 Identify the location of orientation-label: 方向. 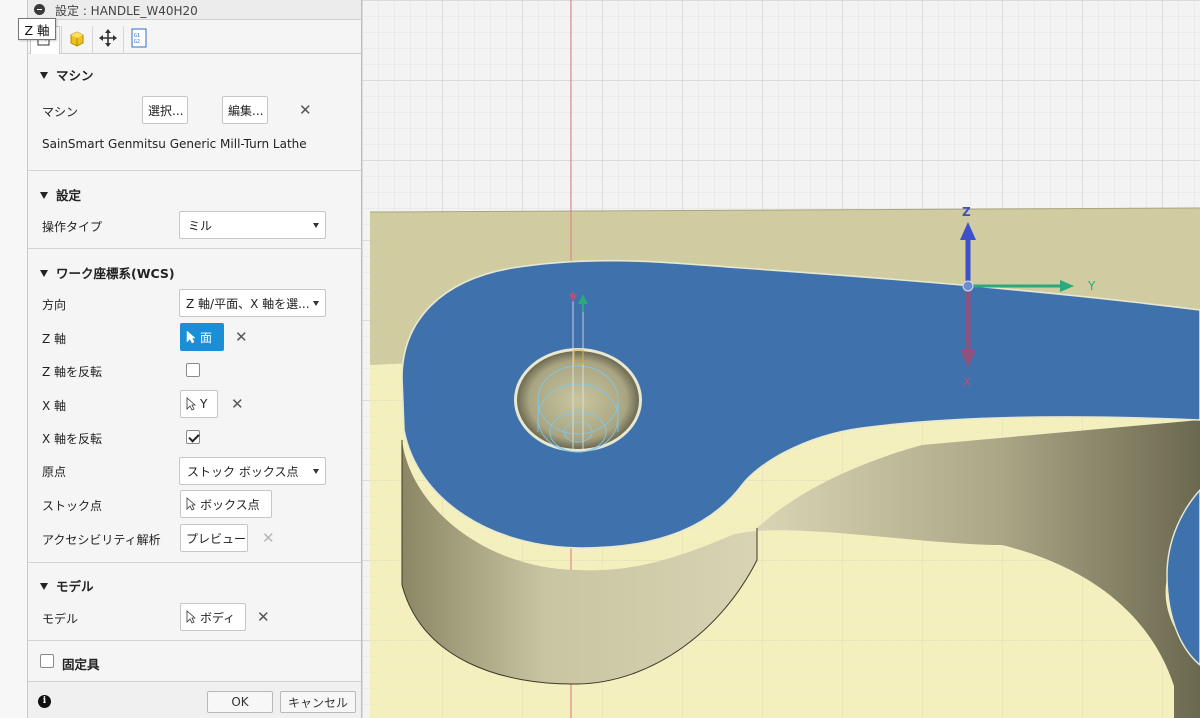
(54, 305).